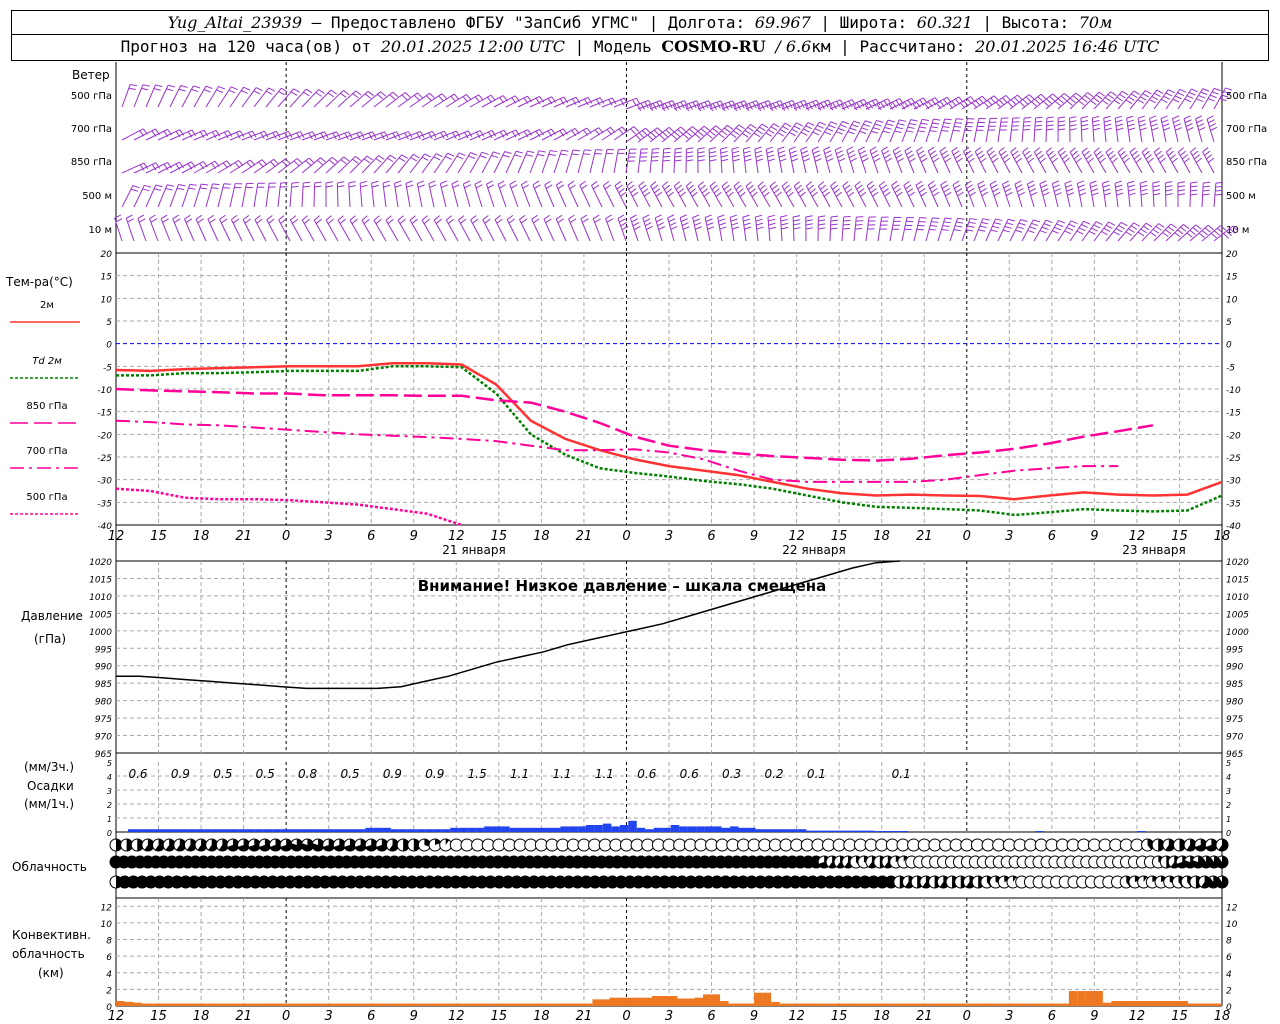 The height and width of the screenshot is (1024, 1280). What do you see at coordinates (371, 536) in the screenshot?
I see `x-tick-label: 6` at bounding box center [371, 536].